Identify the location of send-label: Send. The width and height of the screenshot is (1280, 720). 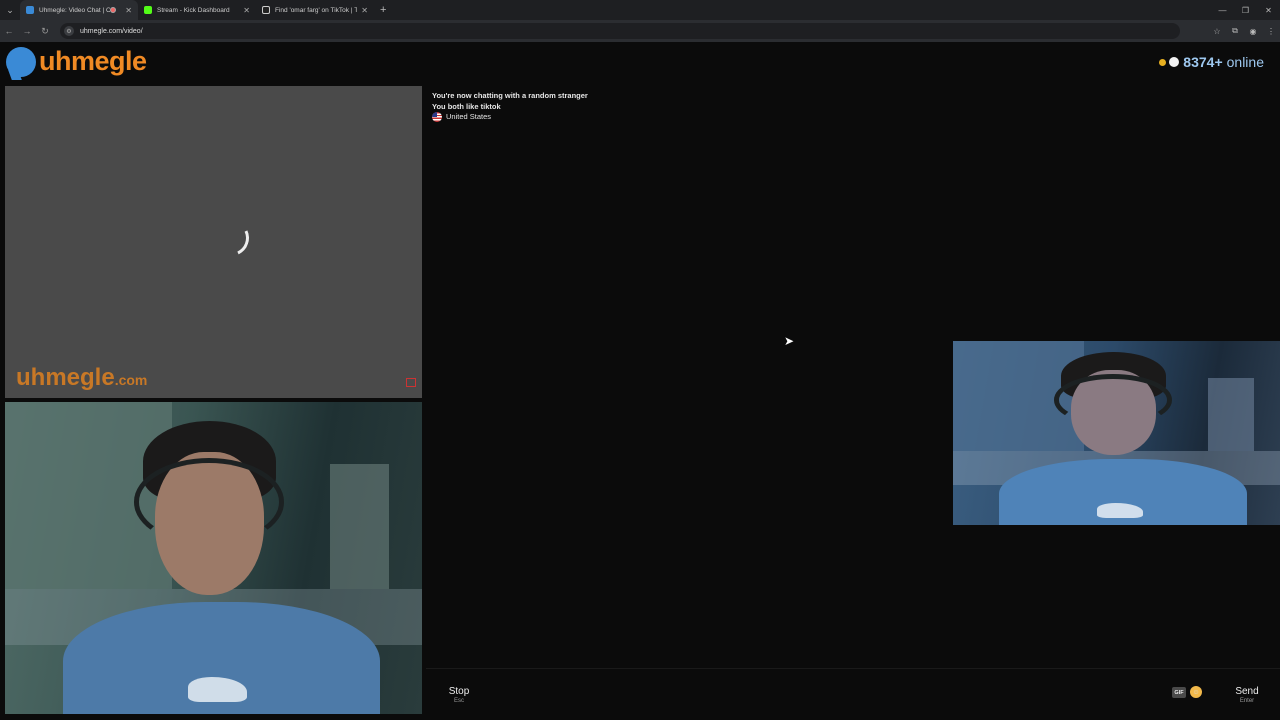
(1247, 691).